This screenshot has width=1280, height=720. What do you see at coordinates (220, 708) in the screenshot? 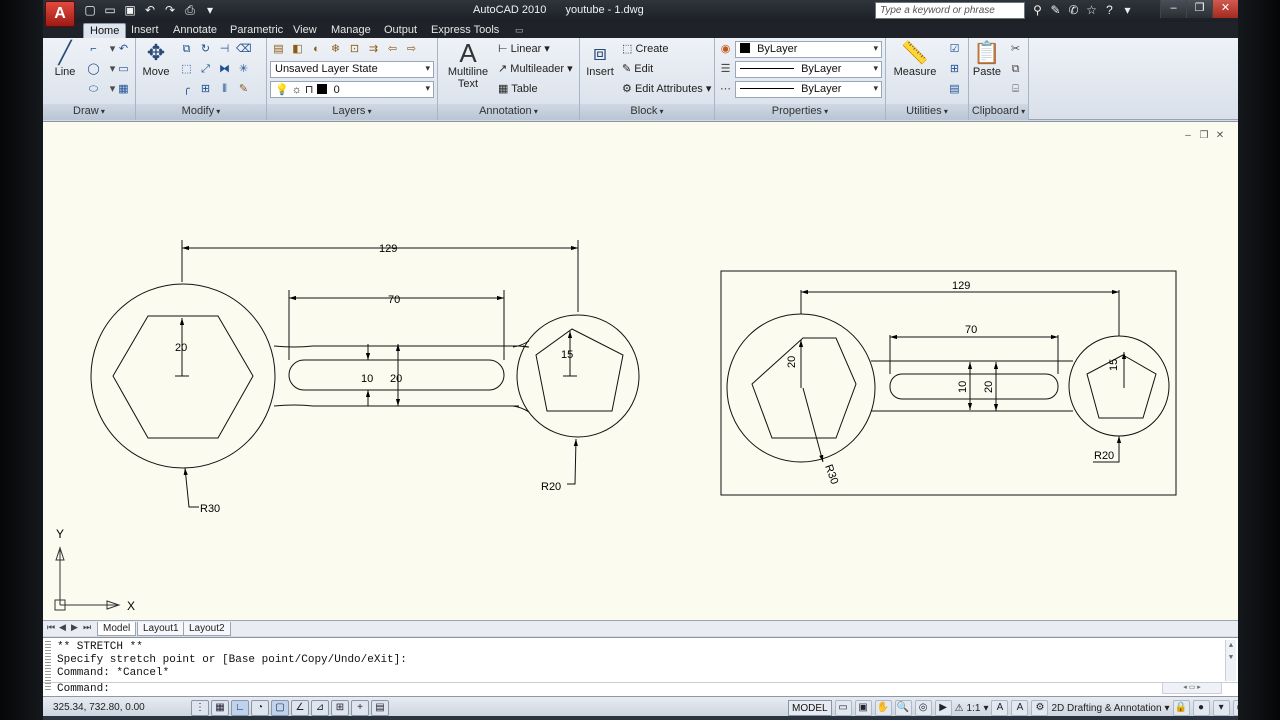
I see `grid-display-icon: ▦` at bounding box center [220, 708].